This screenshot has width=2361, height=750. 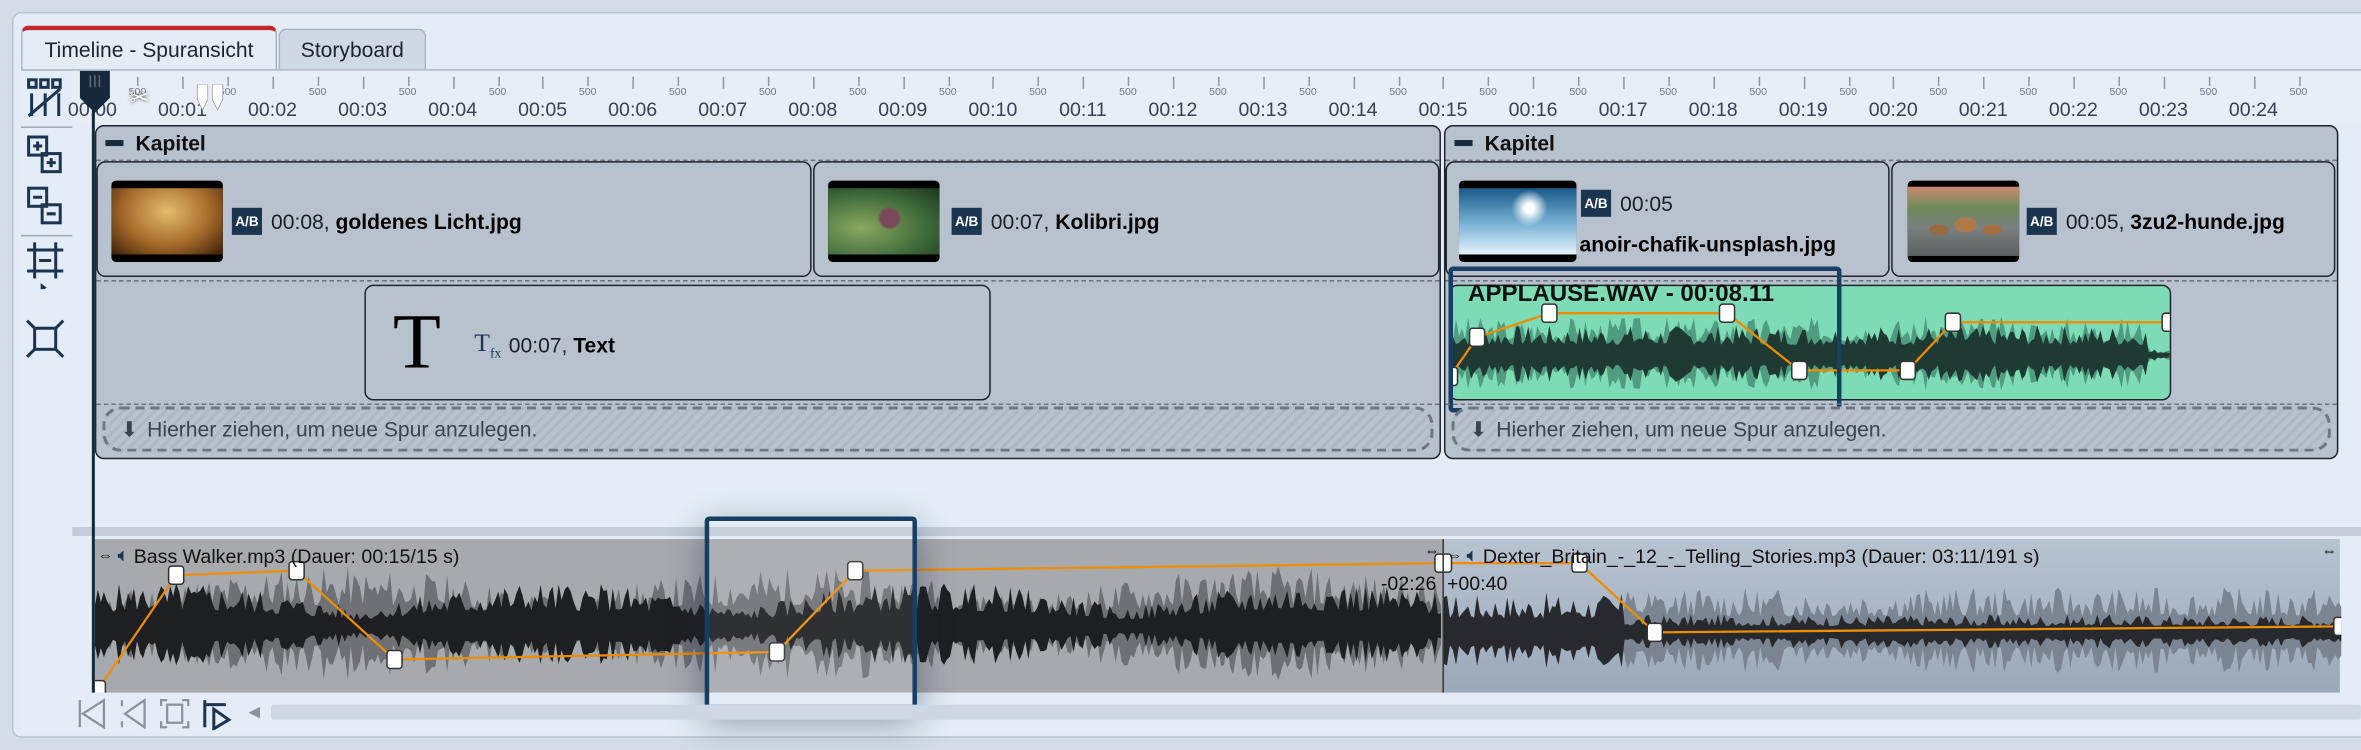 What do you see at coordinates (454, 219) in the screenshot?
I see `image-clip: A/B 00:08, goldenes Licht.jpg` at bounding box center [454, 219].